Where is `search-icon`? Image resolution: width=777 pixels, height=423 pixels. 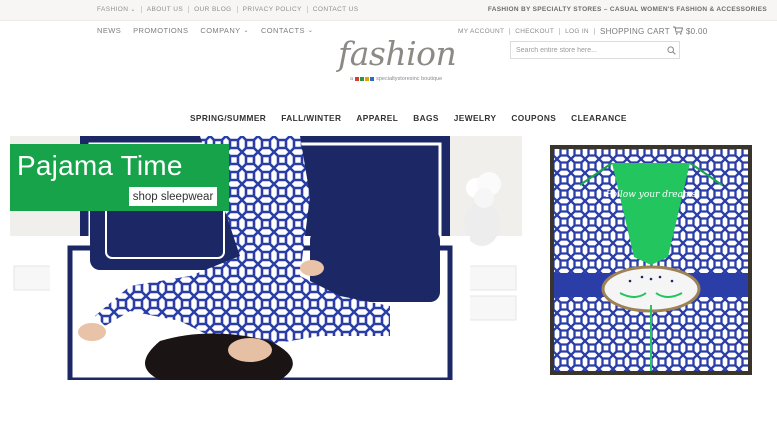 search-icon is located at coordinates (671, 50).